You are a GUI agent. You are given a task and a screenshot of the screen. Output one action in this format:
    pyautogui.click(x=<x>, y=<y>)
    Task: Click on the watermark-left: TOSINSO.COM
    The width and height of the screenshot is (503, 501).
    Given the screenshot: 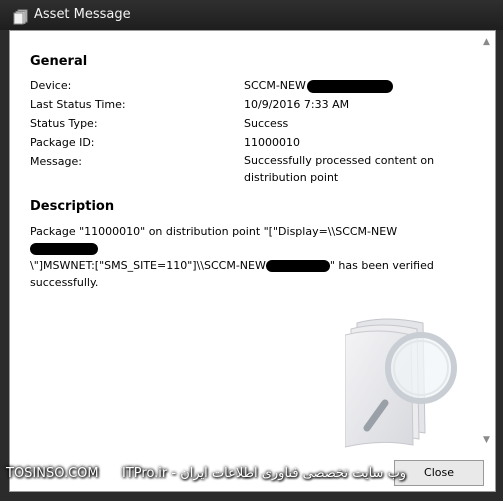 What is the action you would take?
    pyautogui.click(x=52, y=473)
    